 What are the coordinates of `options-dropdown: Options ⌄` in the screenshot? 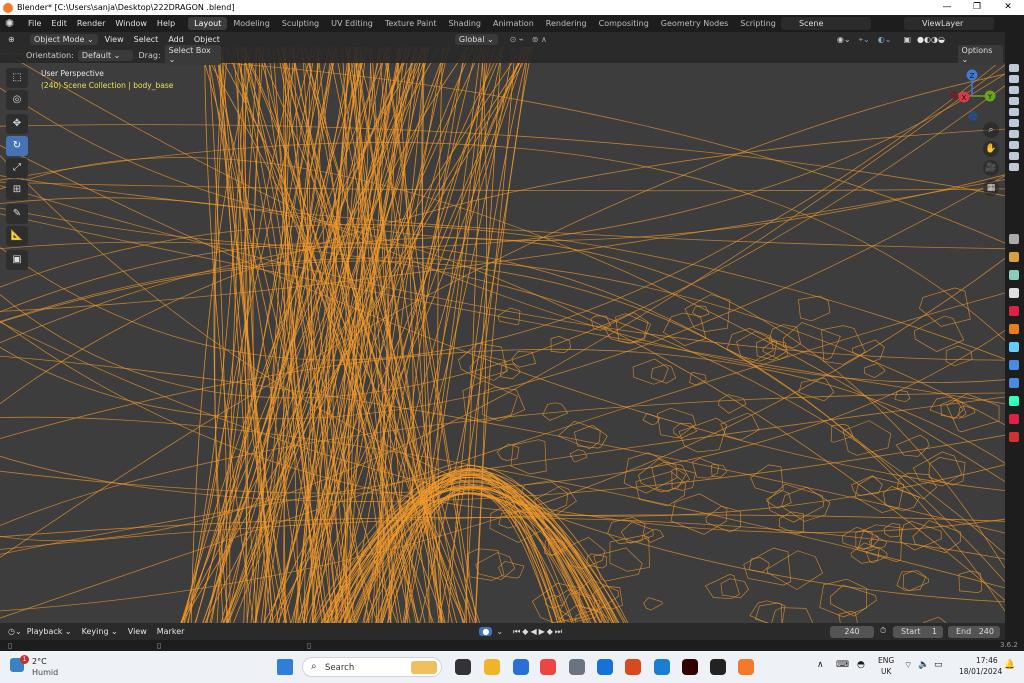 It's located at (980, 55).